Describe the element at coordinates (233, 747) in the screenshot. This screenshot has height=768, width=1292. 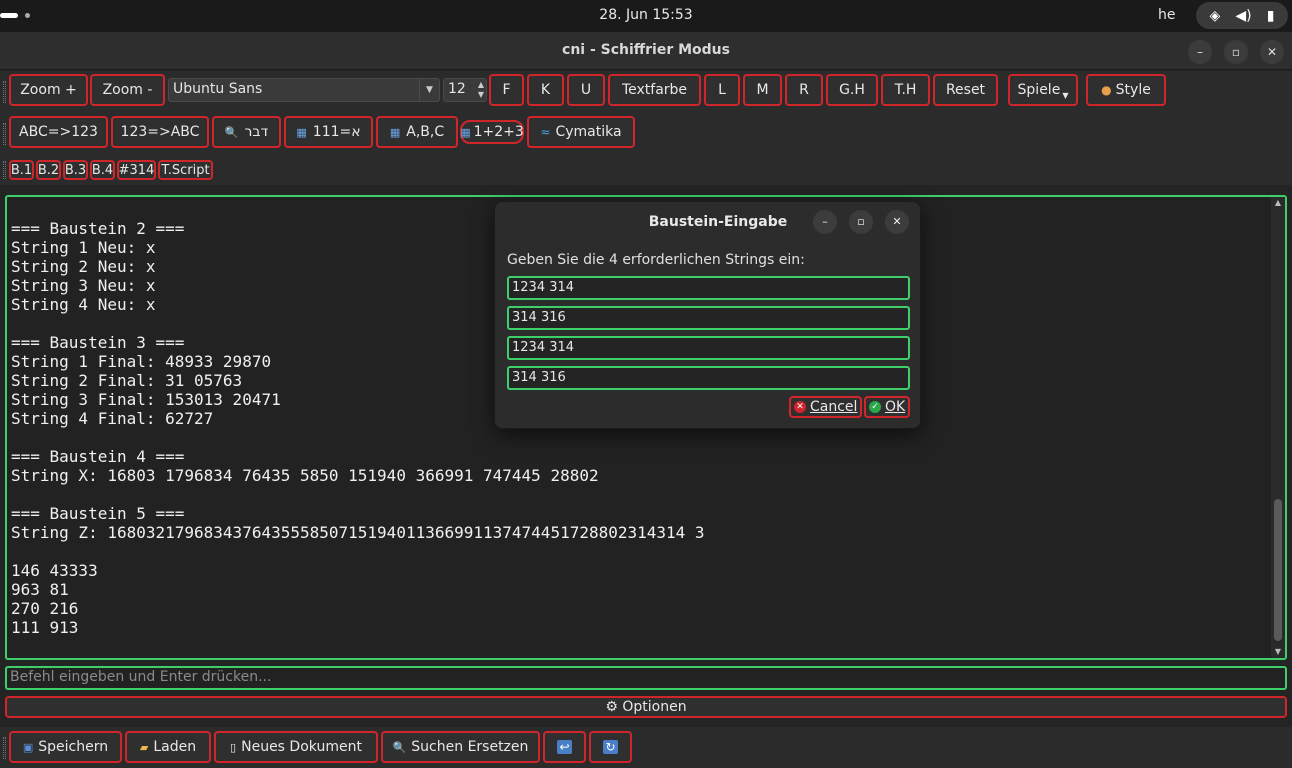
I see `document-icon: ▯` at that location.